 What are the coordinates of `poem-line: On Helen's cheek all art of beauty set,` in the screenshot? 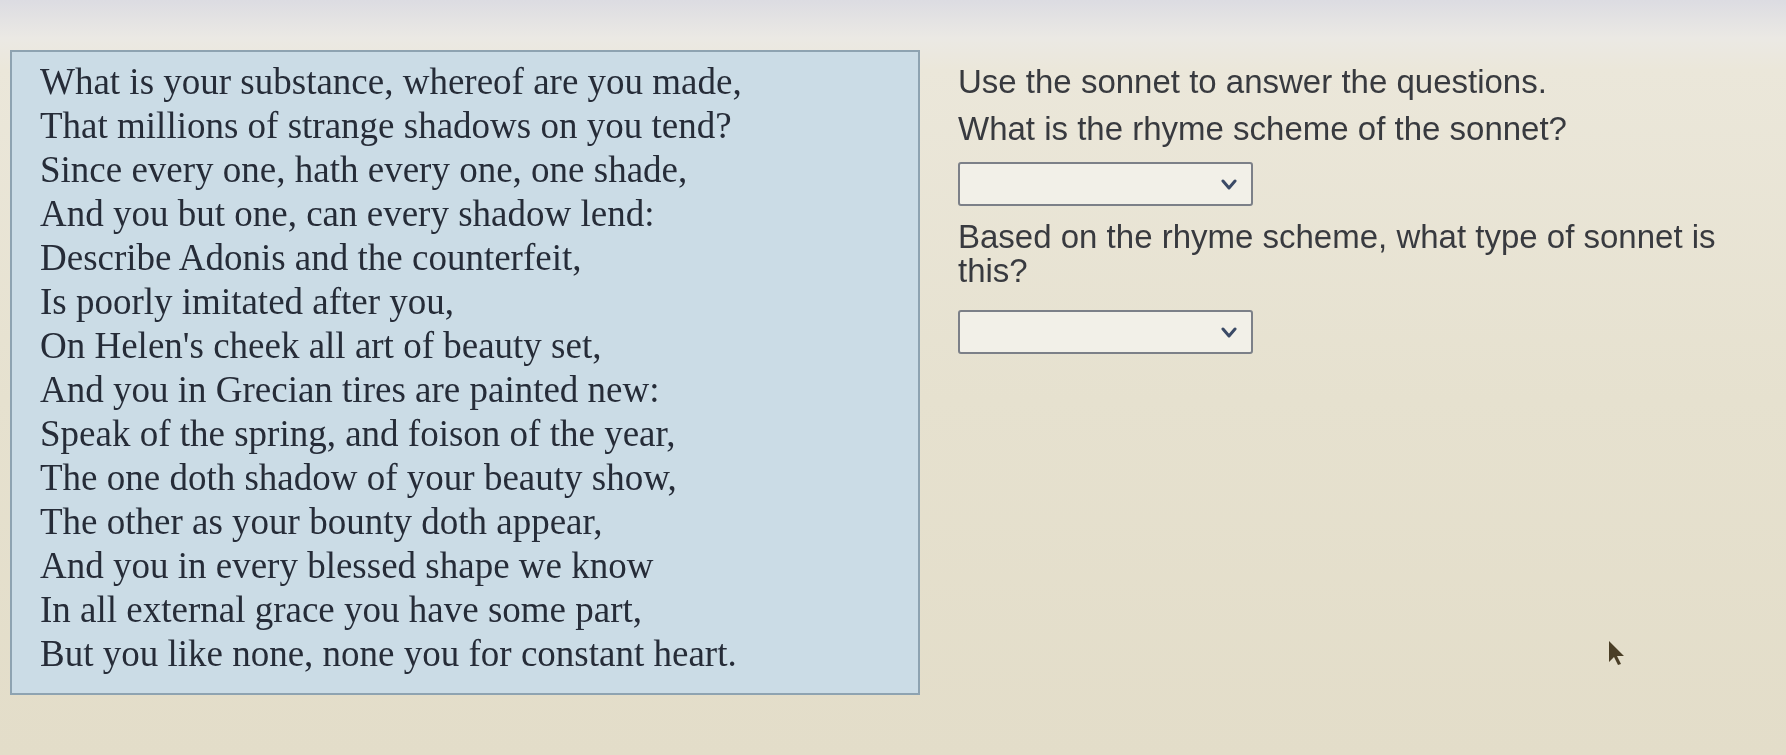 It's located at (321, 346).